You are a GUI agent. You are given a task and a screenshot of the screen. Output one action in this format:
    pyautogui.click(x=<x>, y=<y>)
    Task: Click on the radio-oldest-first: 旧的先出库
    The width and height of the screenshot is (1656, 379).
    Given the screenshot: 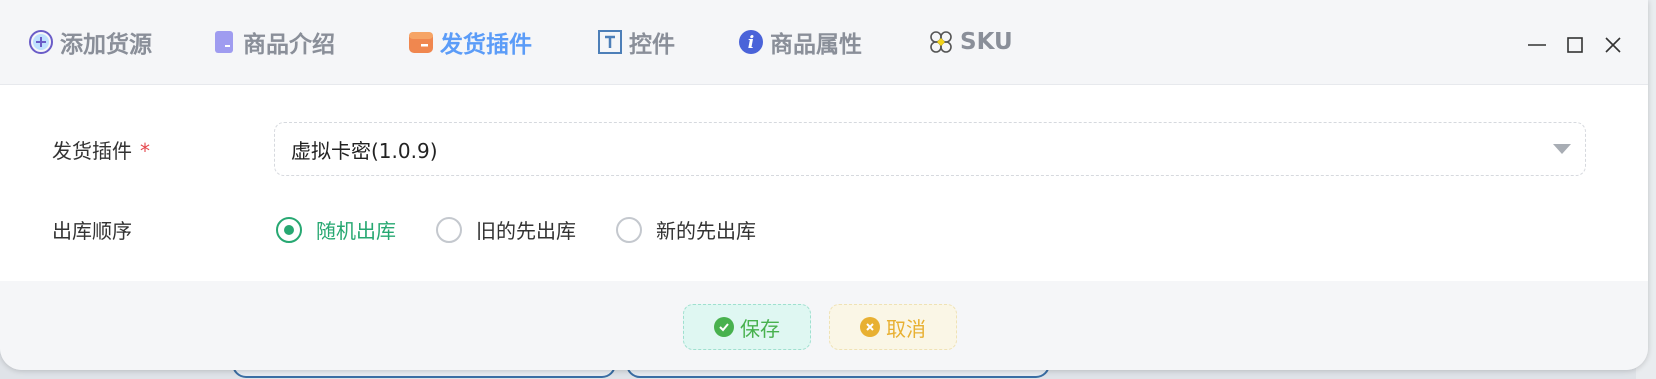 What is the action you would take?
    pyautogui.click(x=506, y=229)
    